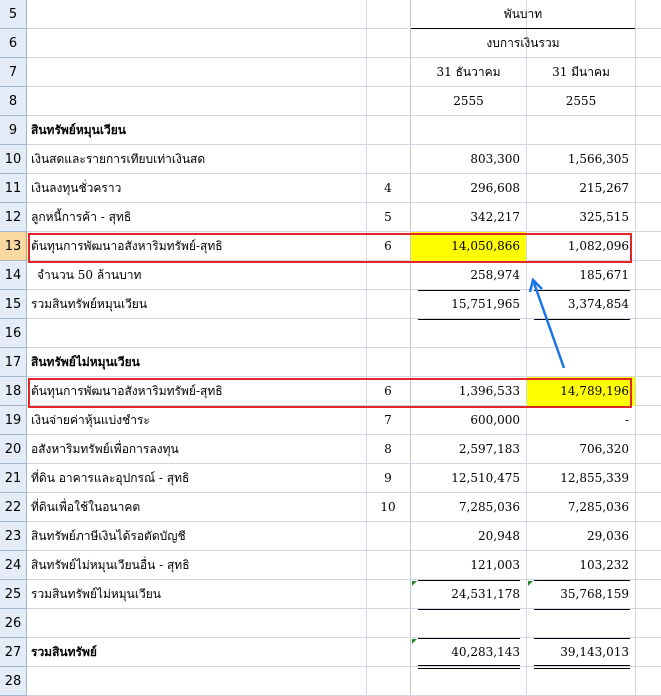 This screenshot has width=661, height=696. What do you see at coordinates (468, 304) in the screenshot?
I see `subtotal-value: 15,751,965` at bounding box center [468, 304].